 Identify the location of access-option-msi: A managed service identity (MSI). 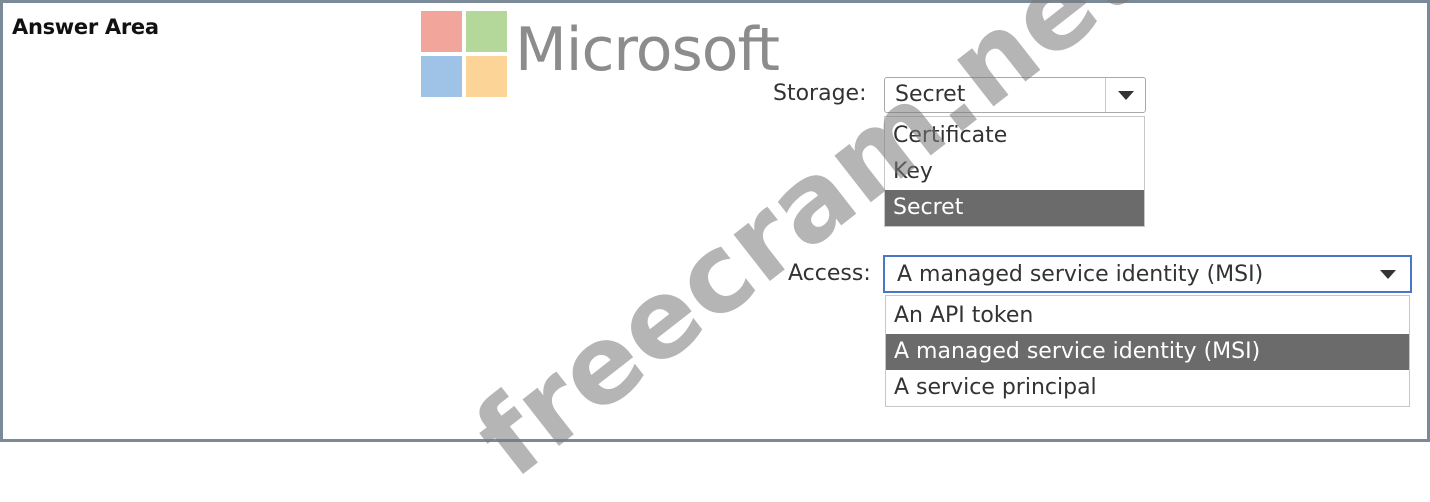
(1147, 352).